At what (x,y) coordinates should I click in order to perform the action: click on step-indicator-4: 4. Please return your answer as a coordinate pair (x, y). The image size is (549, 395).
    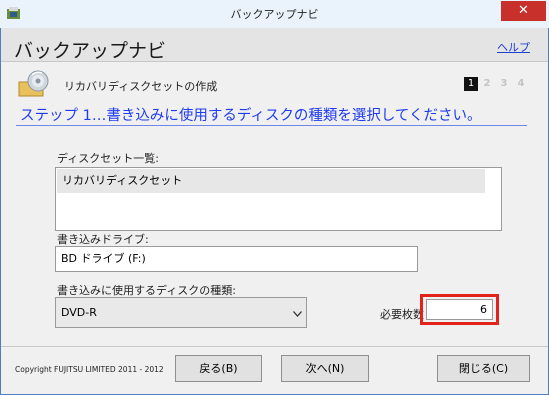
    Looking at the image, I should click on (521, 83).